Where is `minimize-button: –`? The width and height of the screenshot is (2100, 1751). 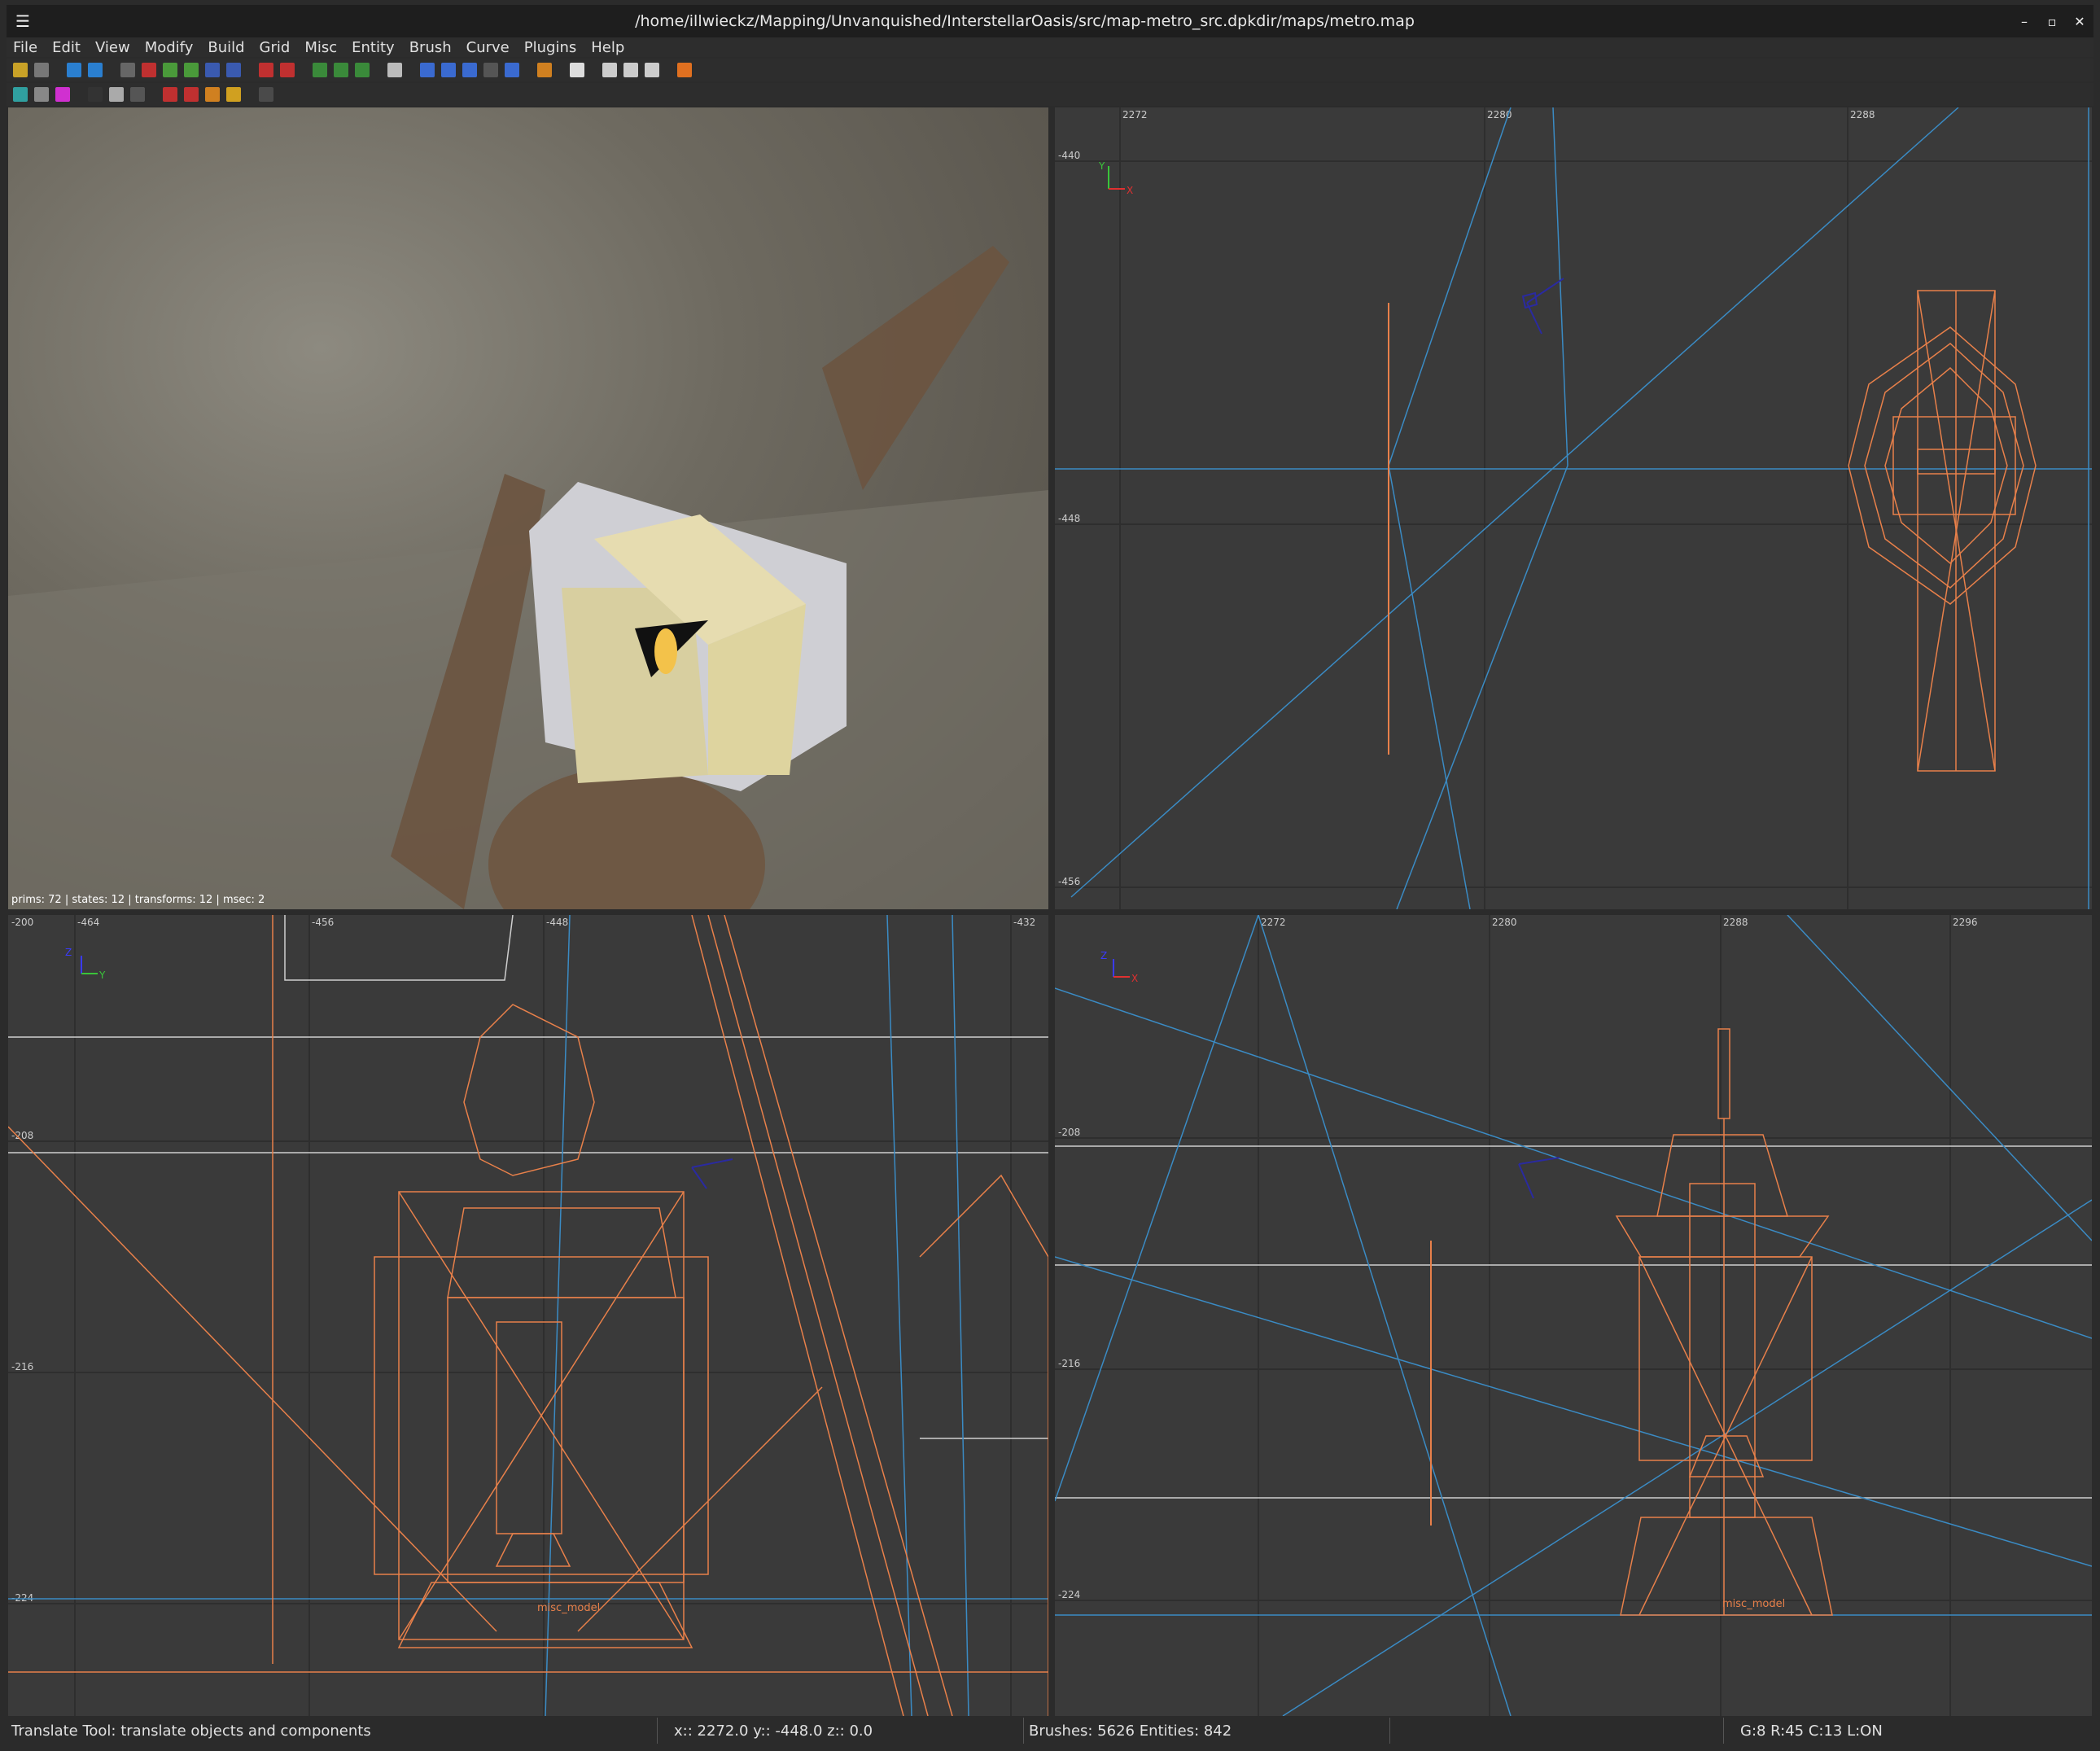 minimize-button: – is located at coordinates (2024, 21).